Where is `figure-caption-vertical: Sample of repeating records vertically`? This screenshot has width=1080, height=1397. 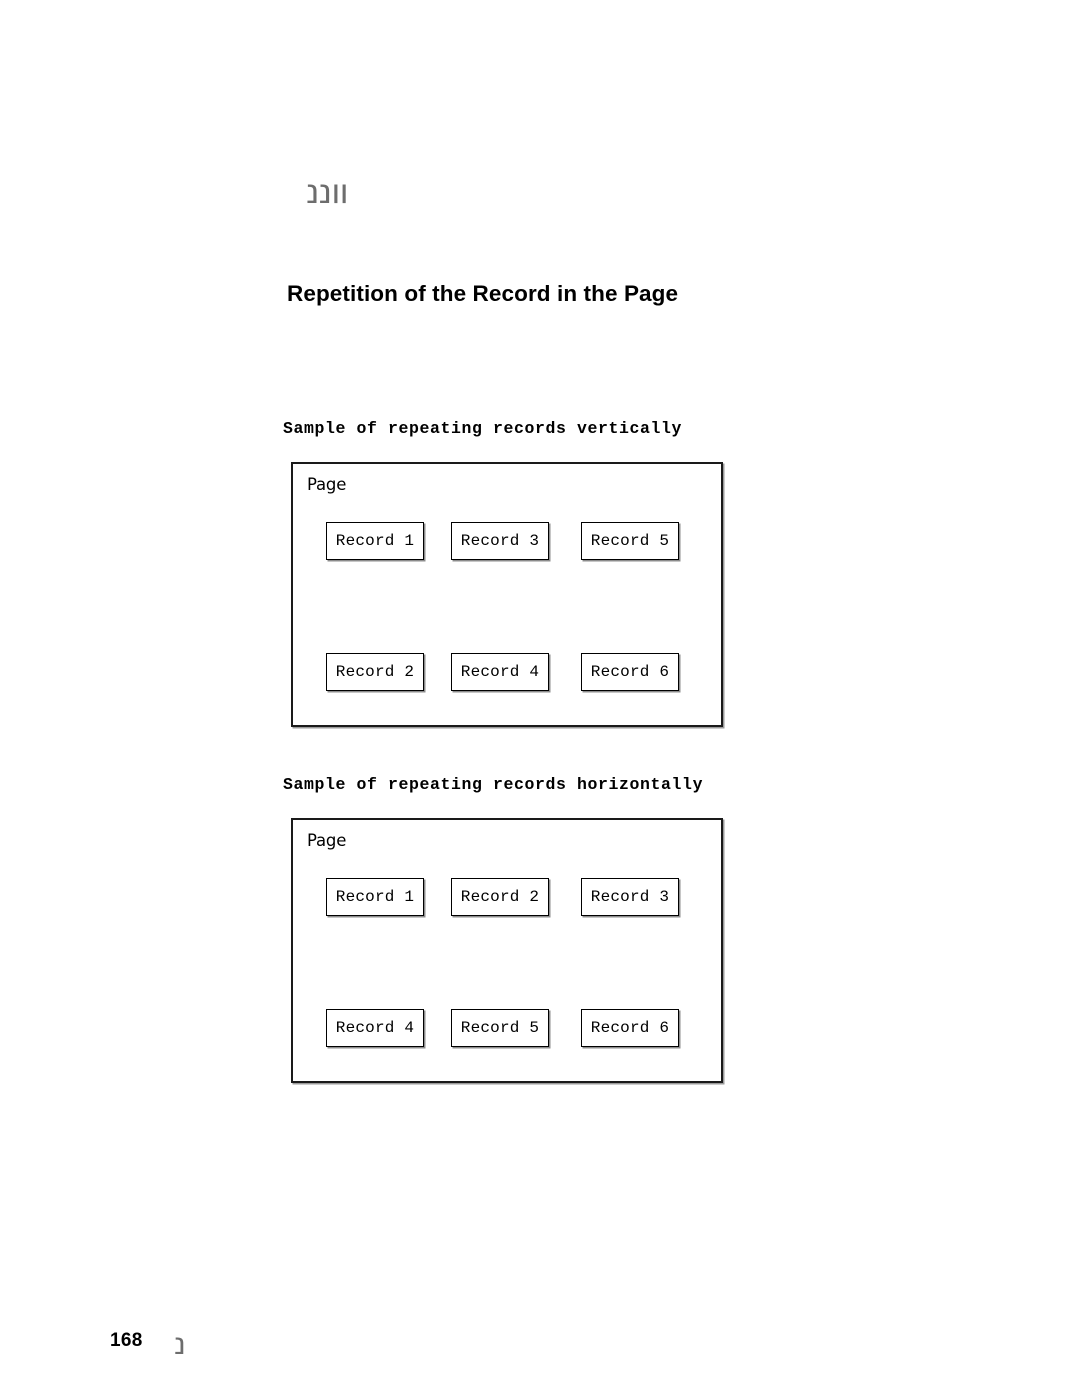 figure-caption-vertical: Sample of repeating records vertically is located at coordinates (483, 428).